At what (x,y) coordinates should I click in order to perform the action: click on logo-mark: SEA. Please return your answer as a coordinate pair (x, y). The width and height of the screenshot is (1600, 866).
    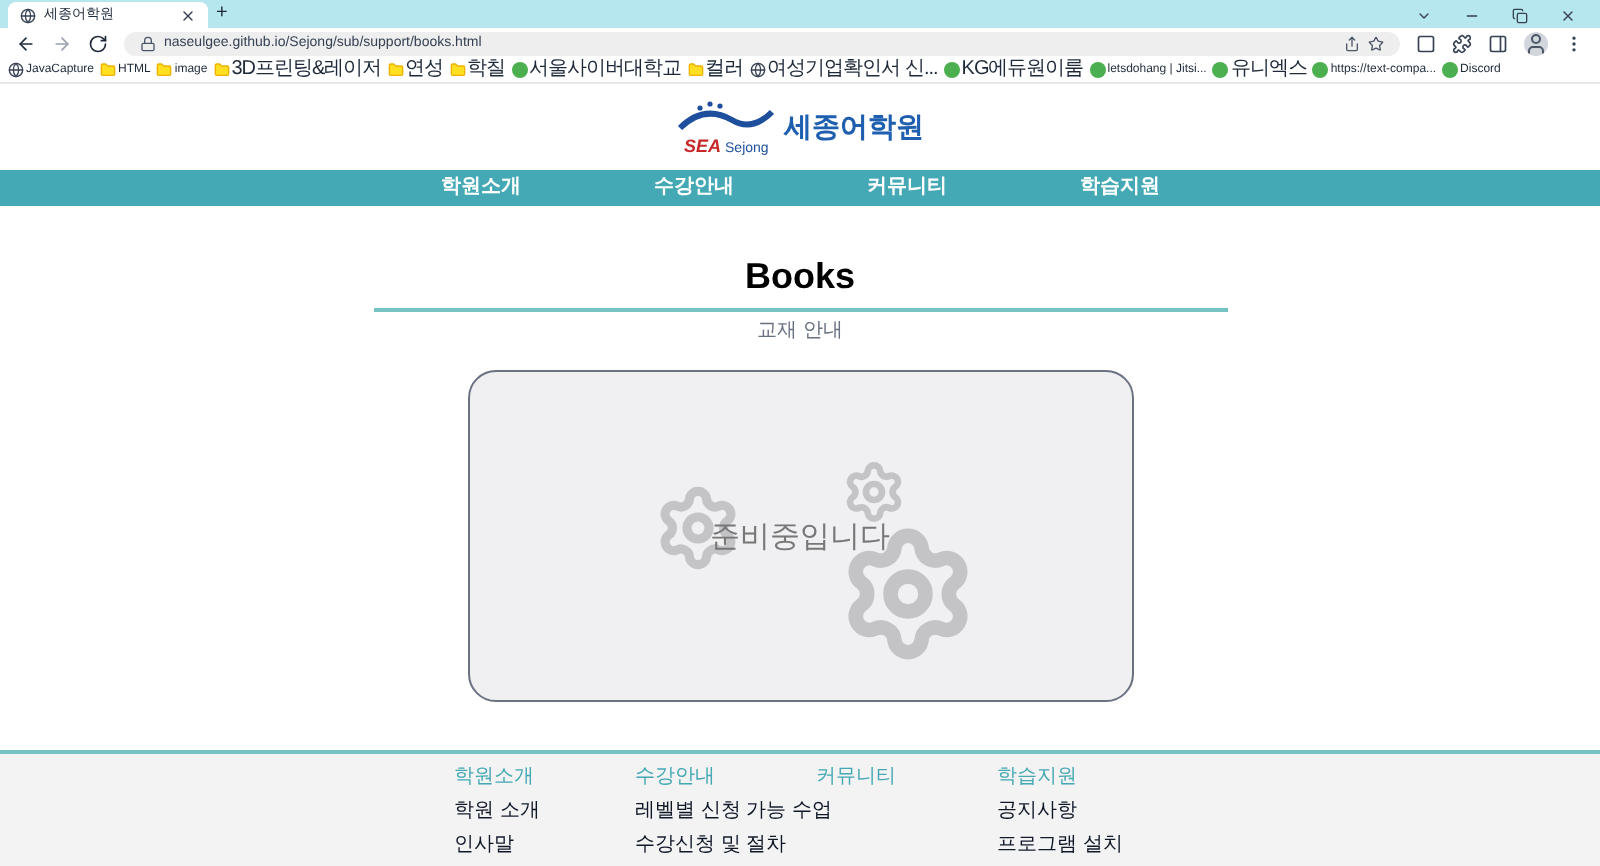
    Looking at the image, I should click on (703, 146).